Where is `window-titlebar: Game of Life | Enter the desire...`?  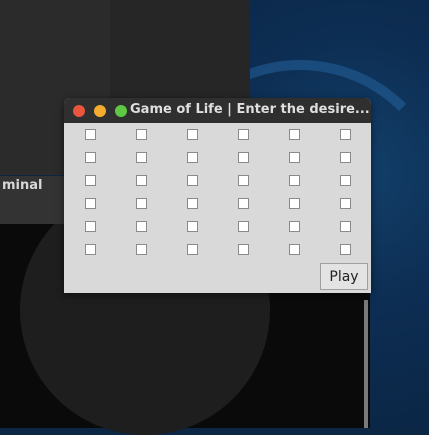
window-titlebar: Game of Life | Enter the desire... is located at coordinates (217, 110).